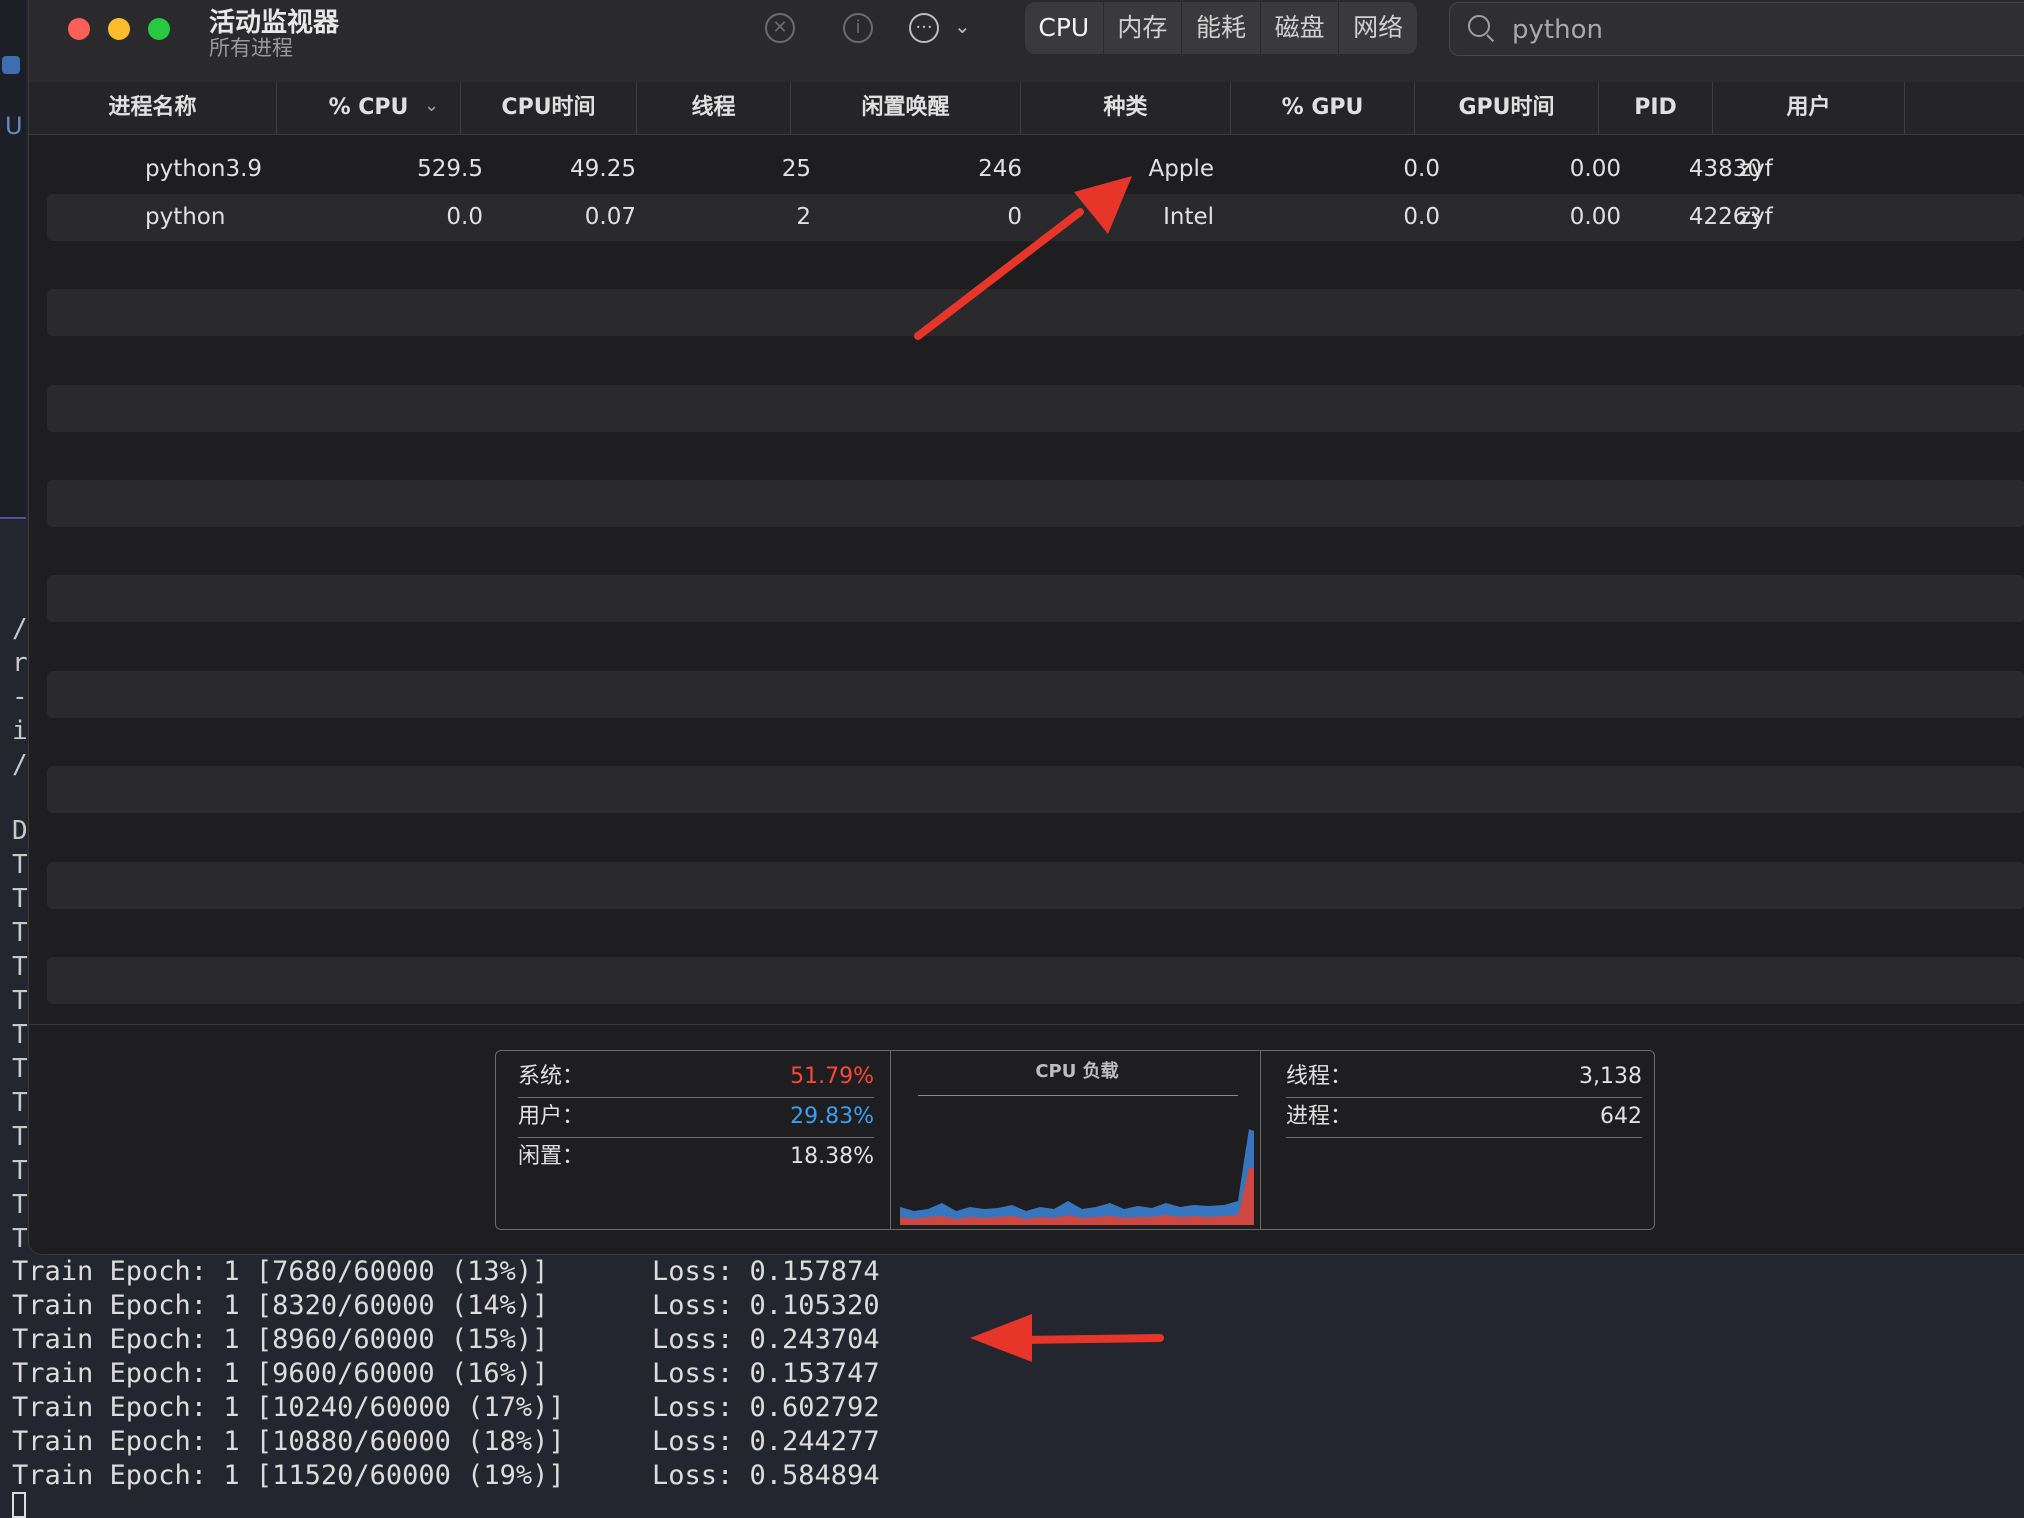 The width and height of the screenshot is (2024, 1518). What do you see at coordinates (1000, 169) in the screenshot?
I see `cell-idle-wakeups: 246` at bounding box center [1000, 169].